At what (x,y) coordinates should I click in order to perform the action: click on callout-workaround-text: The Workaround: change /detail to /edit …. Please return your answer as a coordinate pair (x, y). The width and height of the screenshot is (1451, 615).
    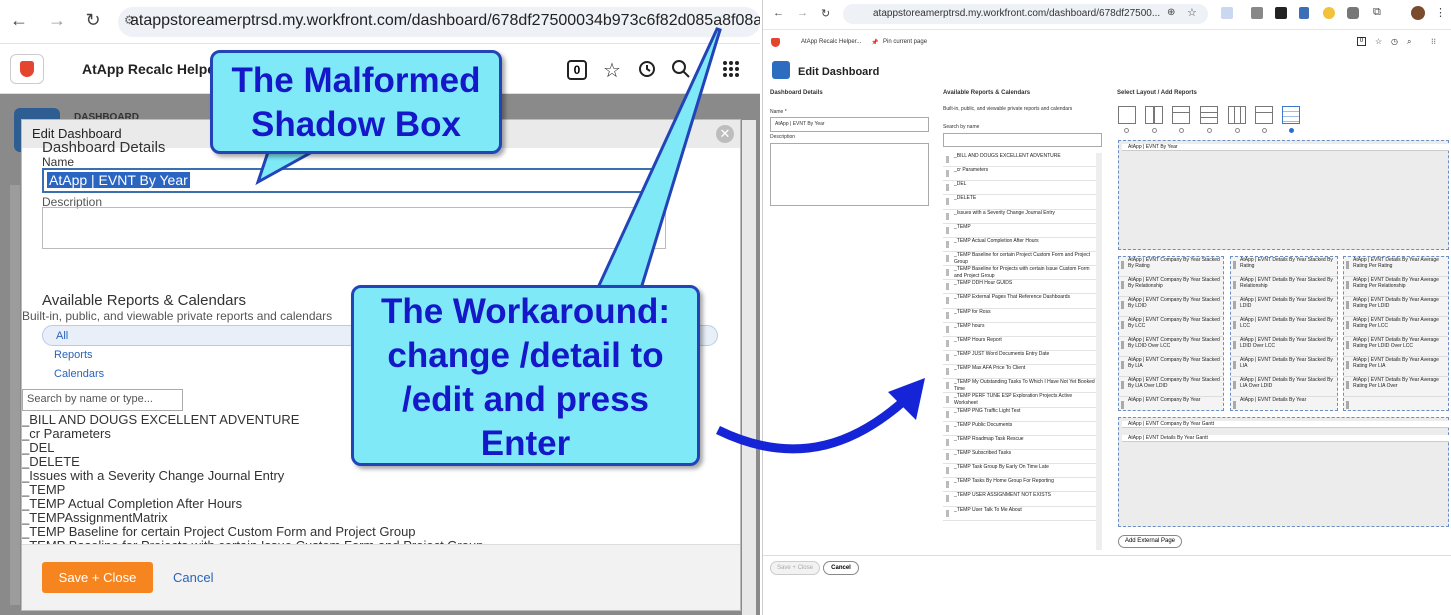
    Looking at the image, I should click on (525, 377).